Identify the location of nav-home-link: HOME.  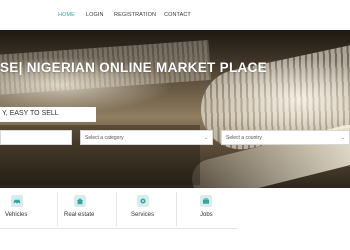
(66, 15).